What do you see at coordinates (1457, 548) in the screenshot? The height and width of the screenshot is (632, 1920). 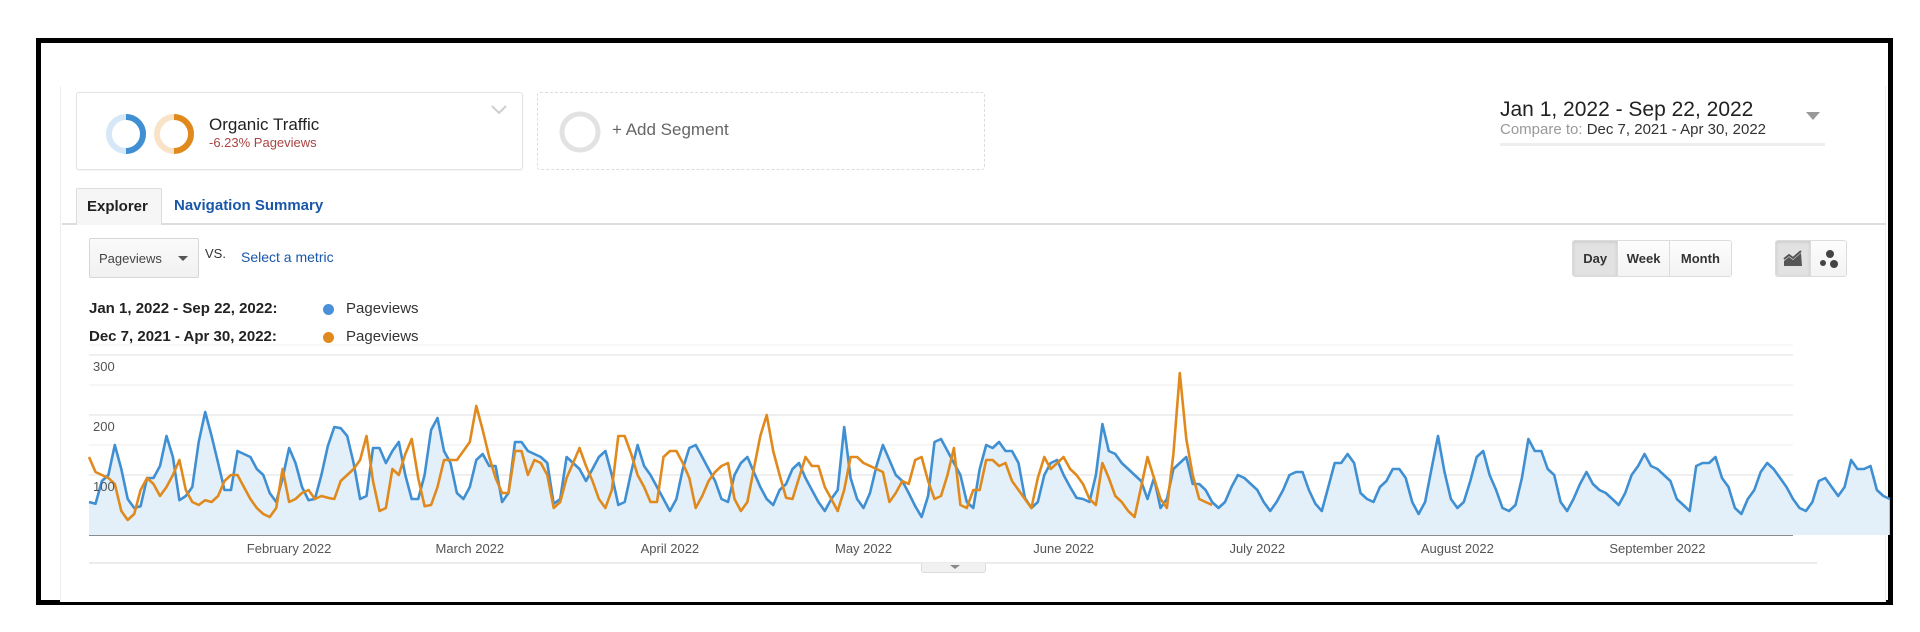 I see `x-tick-label: August 2022` at bounding box center [1457, 548].